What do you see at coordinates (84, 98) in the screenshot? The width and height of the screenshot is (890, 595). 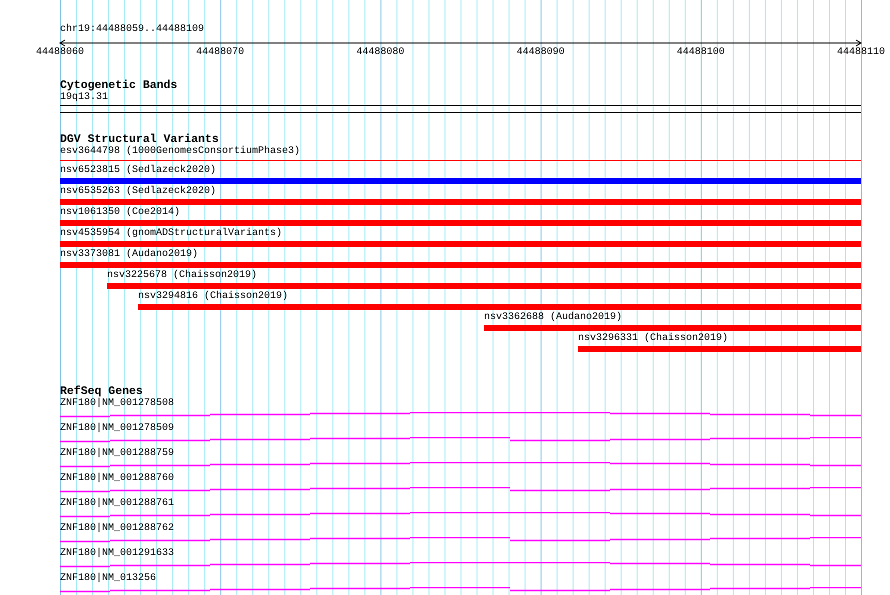 I see `band-label: 19q13.31` at bounding box center [84, 98].